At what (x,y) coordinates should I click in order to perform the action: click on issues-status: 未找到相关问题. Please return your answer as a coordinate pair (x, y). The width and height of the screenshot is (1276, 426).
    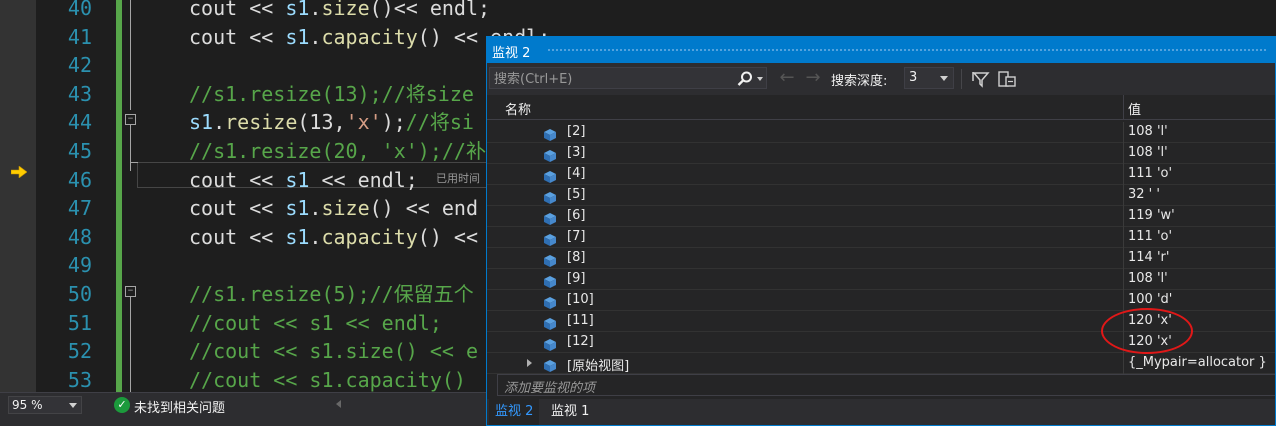
    Looking at the image, I should click on (179, 406).